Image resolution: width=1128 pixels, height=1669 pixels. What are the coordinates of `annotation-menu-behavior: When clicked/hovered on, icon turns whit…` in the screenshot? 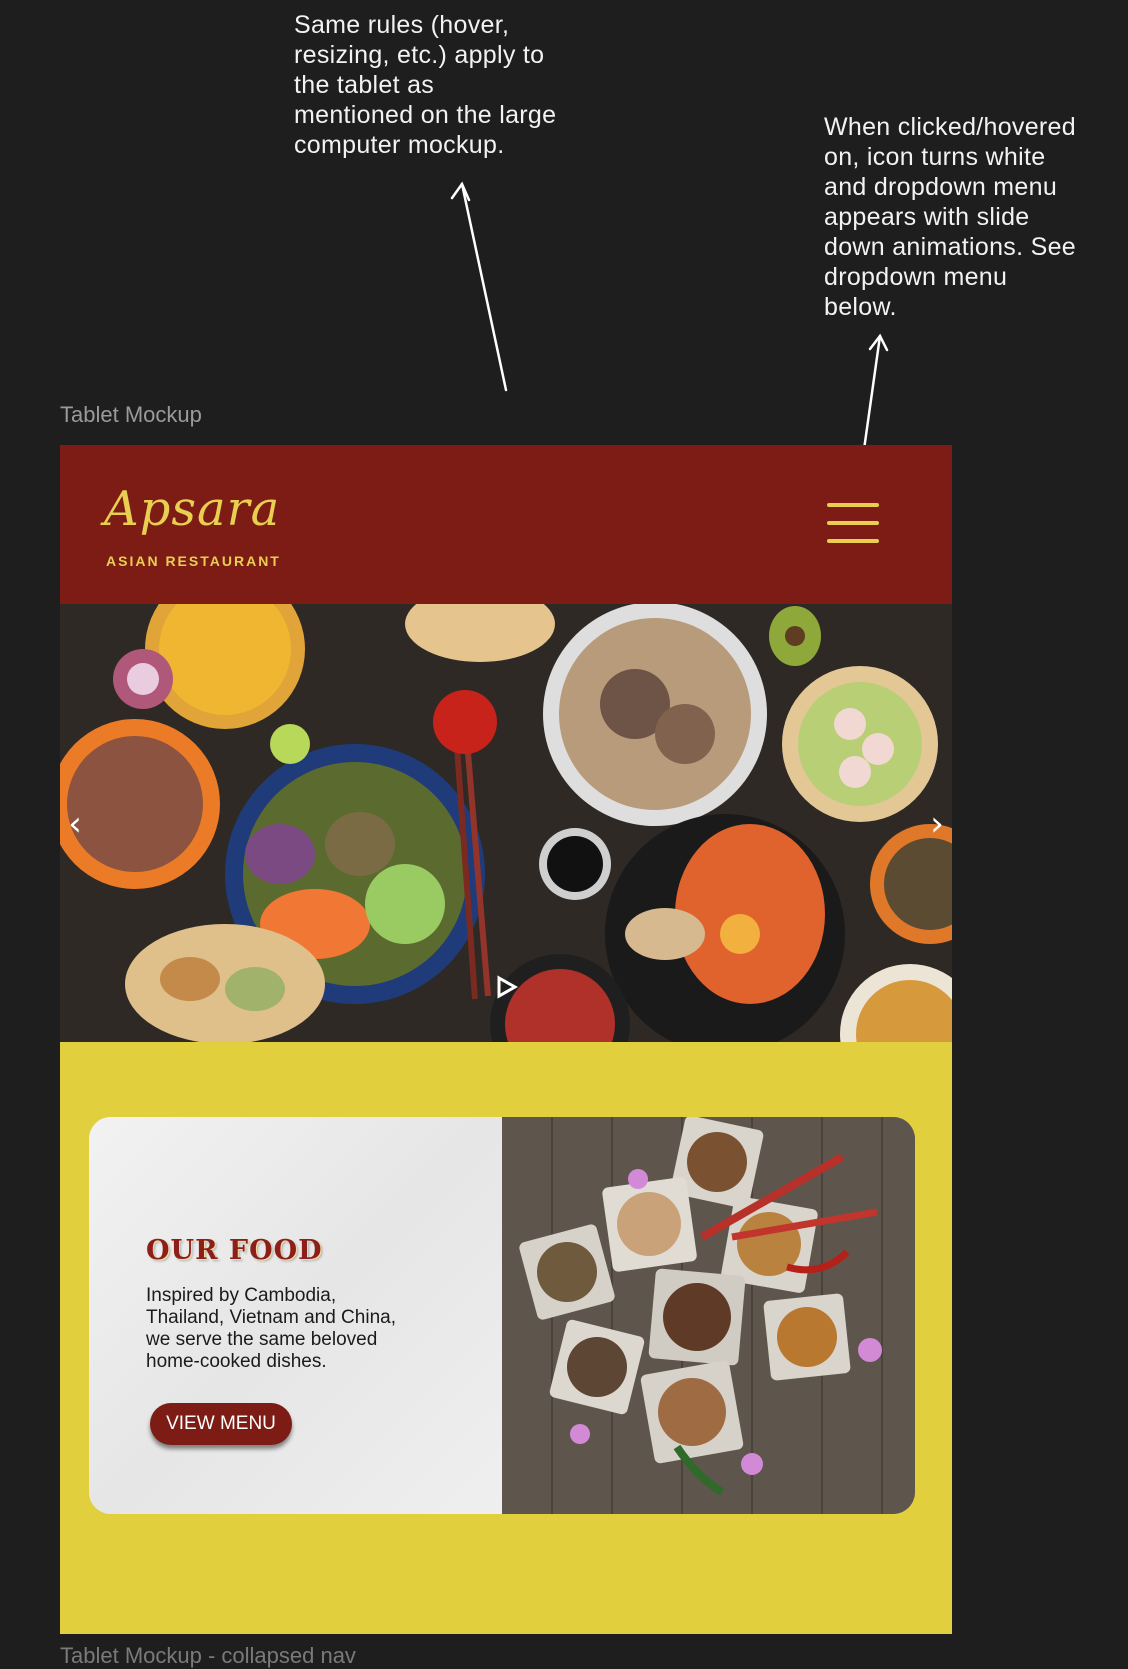 It's located at (950, 217).